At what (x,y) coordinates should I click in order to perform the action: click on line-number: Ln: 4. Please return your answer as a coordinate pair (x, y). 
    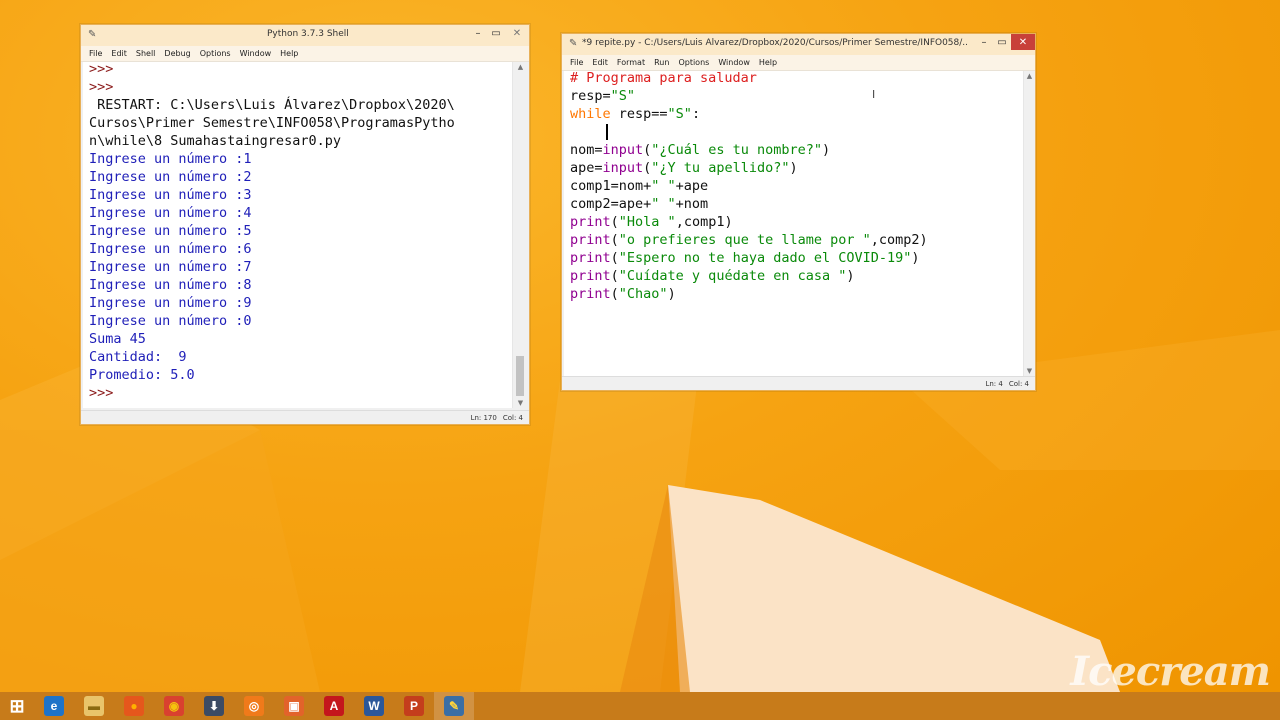
    Looking at the image, I should click on (994, 383).